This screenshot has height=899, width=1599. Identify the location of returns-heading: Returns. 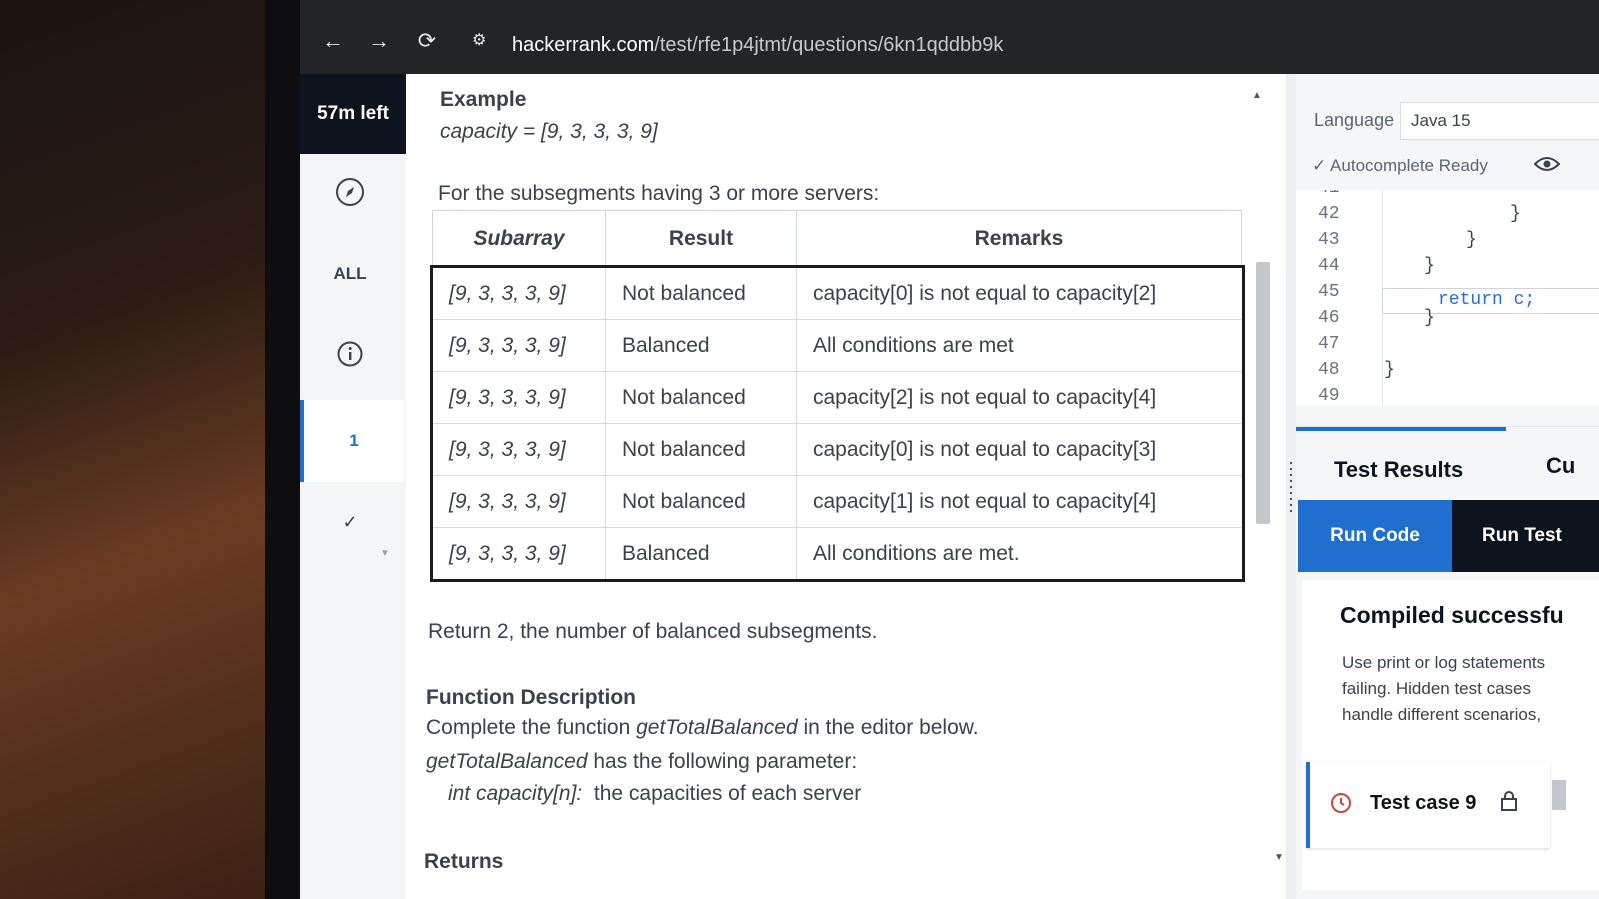
(464, 861).